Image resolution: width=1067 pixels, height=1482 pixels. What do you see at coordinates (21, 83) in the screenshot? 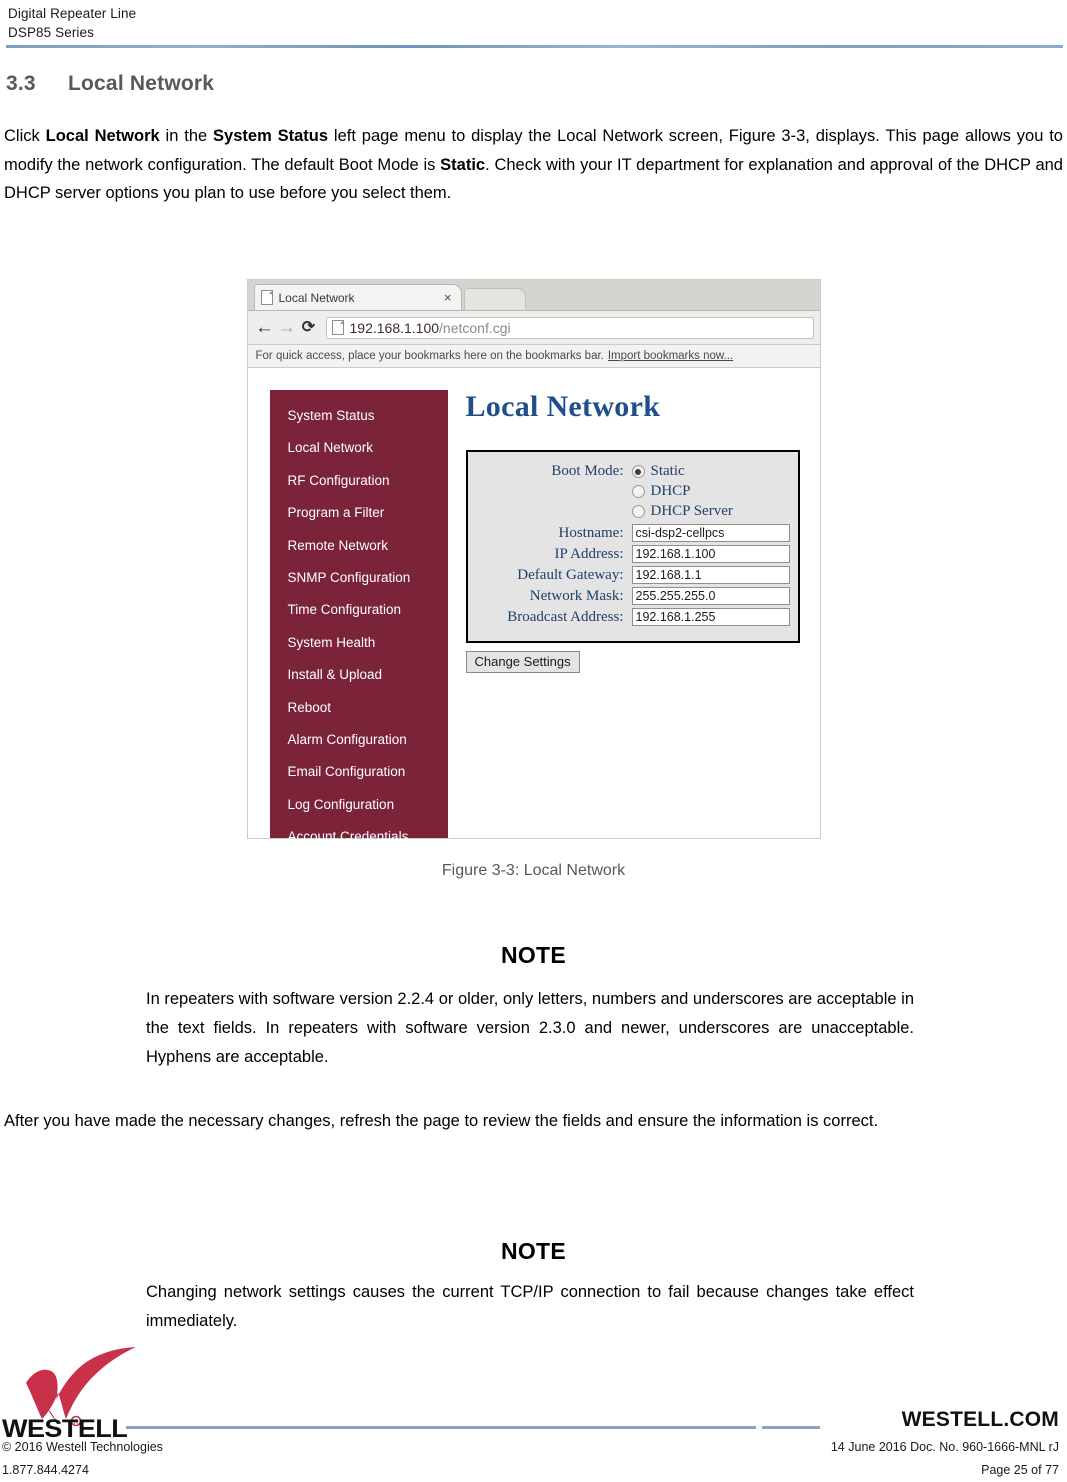
I see `section-number: 3.3` at bounding box center [21, 83].